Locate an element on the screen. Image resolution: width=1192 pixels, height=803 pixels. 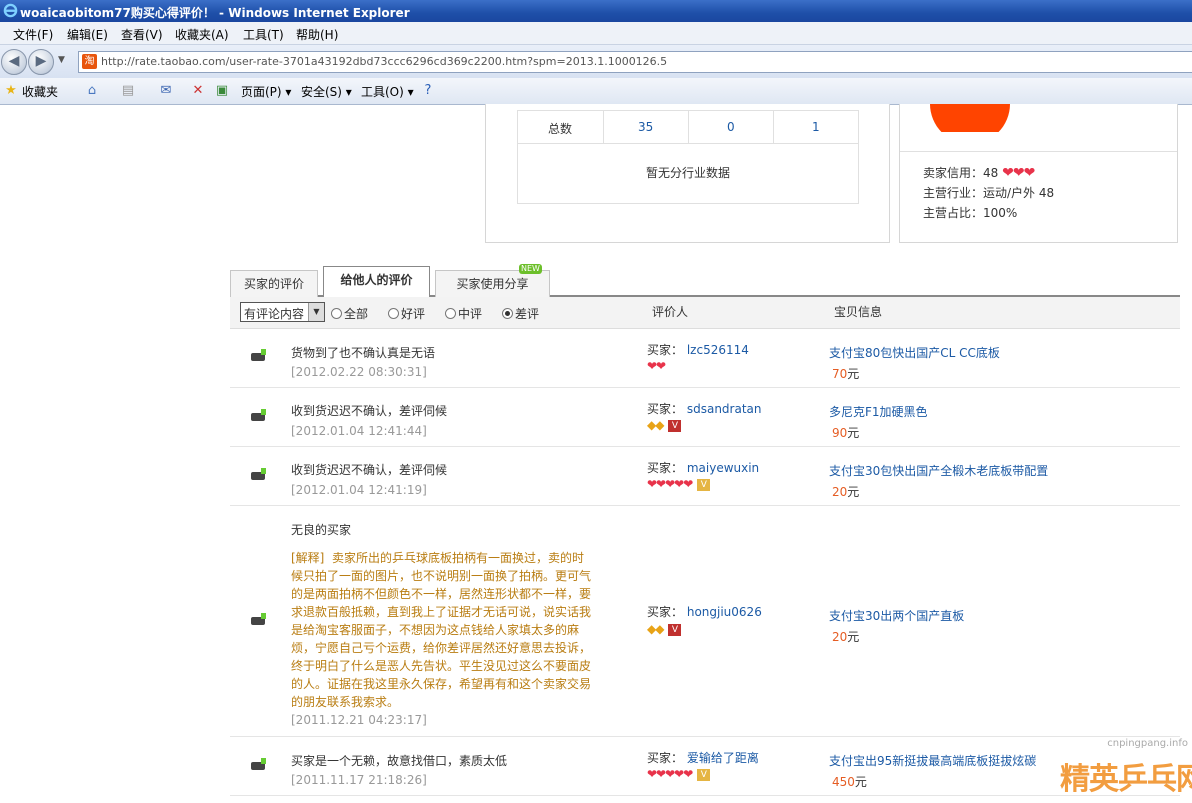
radio-bad: 差评 is located at coordinates (520, 313).